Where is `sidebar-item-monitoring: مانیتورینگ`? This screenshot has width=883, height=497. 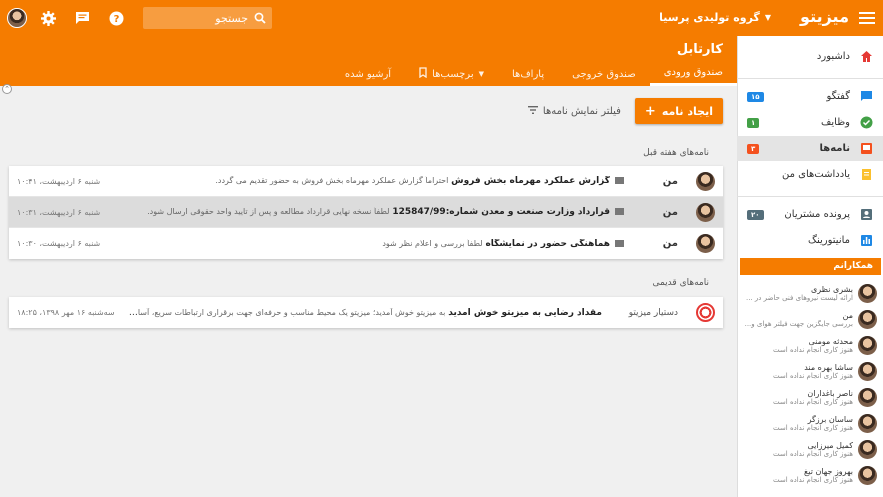
sidebar-item-monitoring: مانیتورینگ is located at coordinates (810, 240).